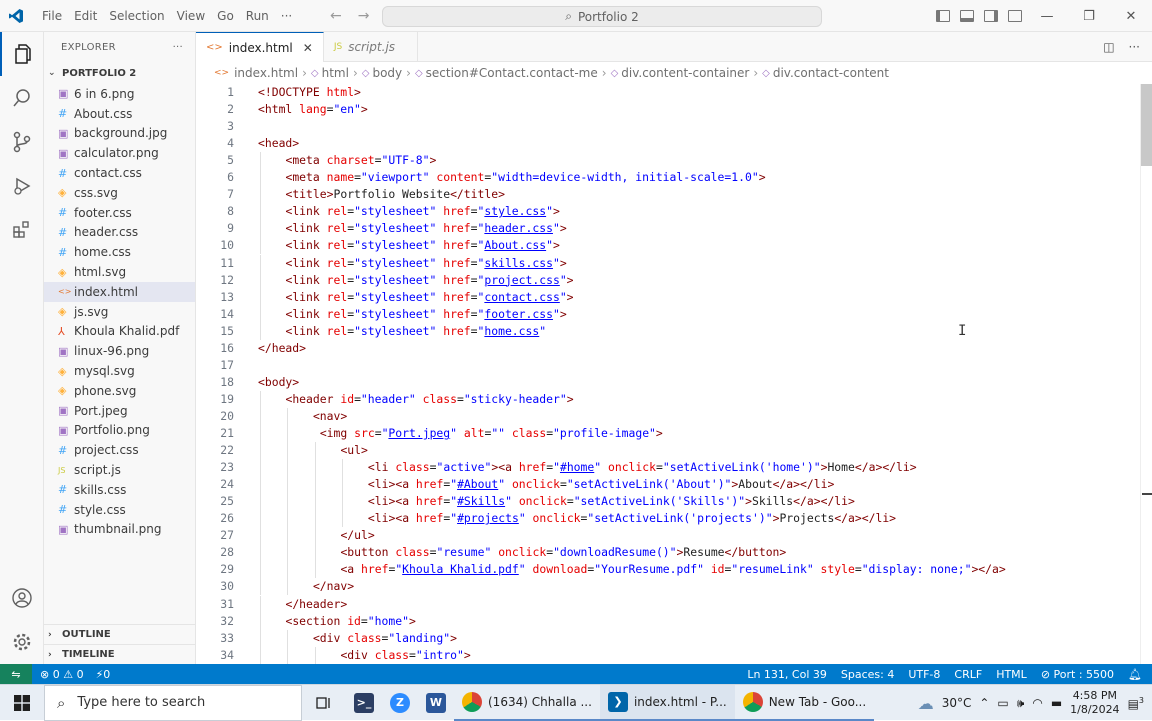  Describe the element at coordinates (191, 16) in the screenshot. I see `menu-view: View` at that location.